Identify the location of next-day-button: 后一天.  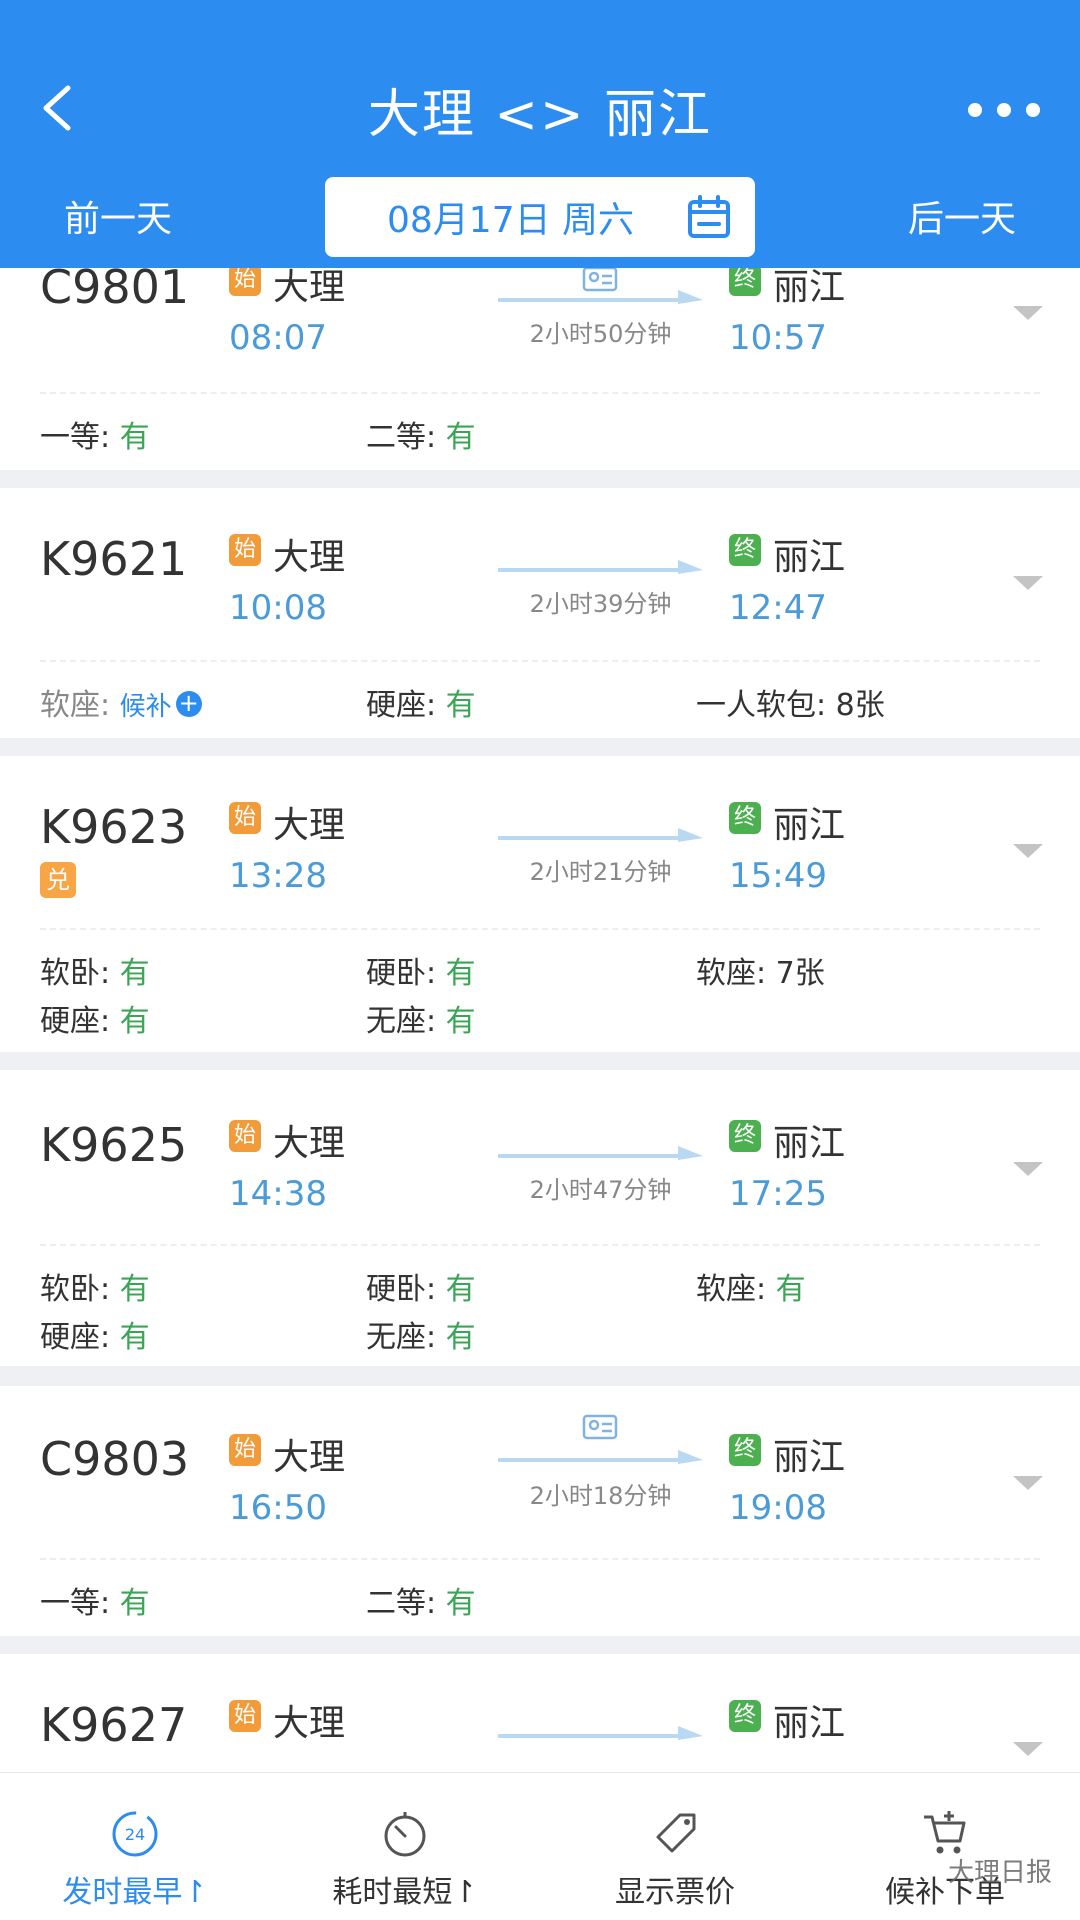
(962, 216).